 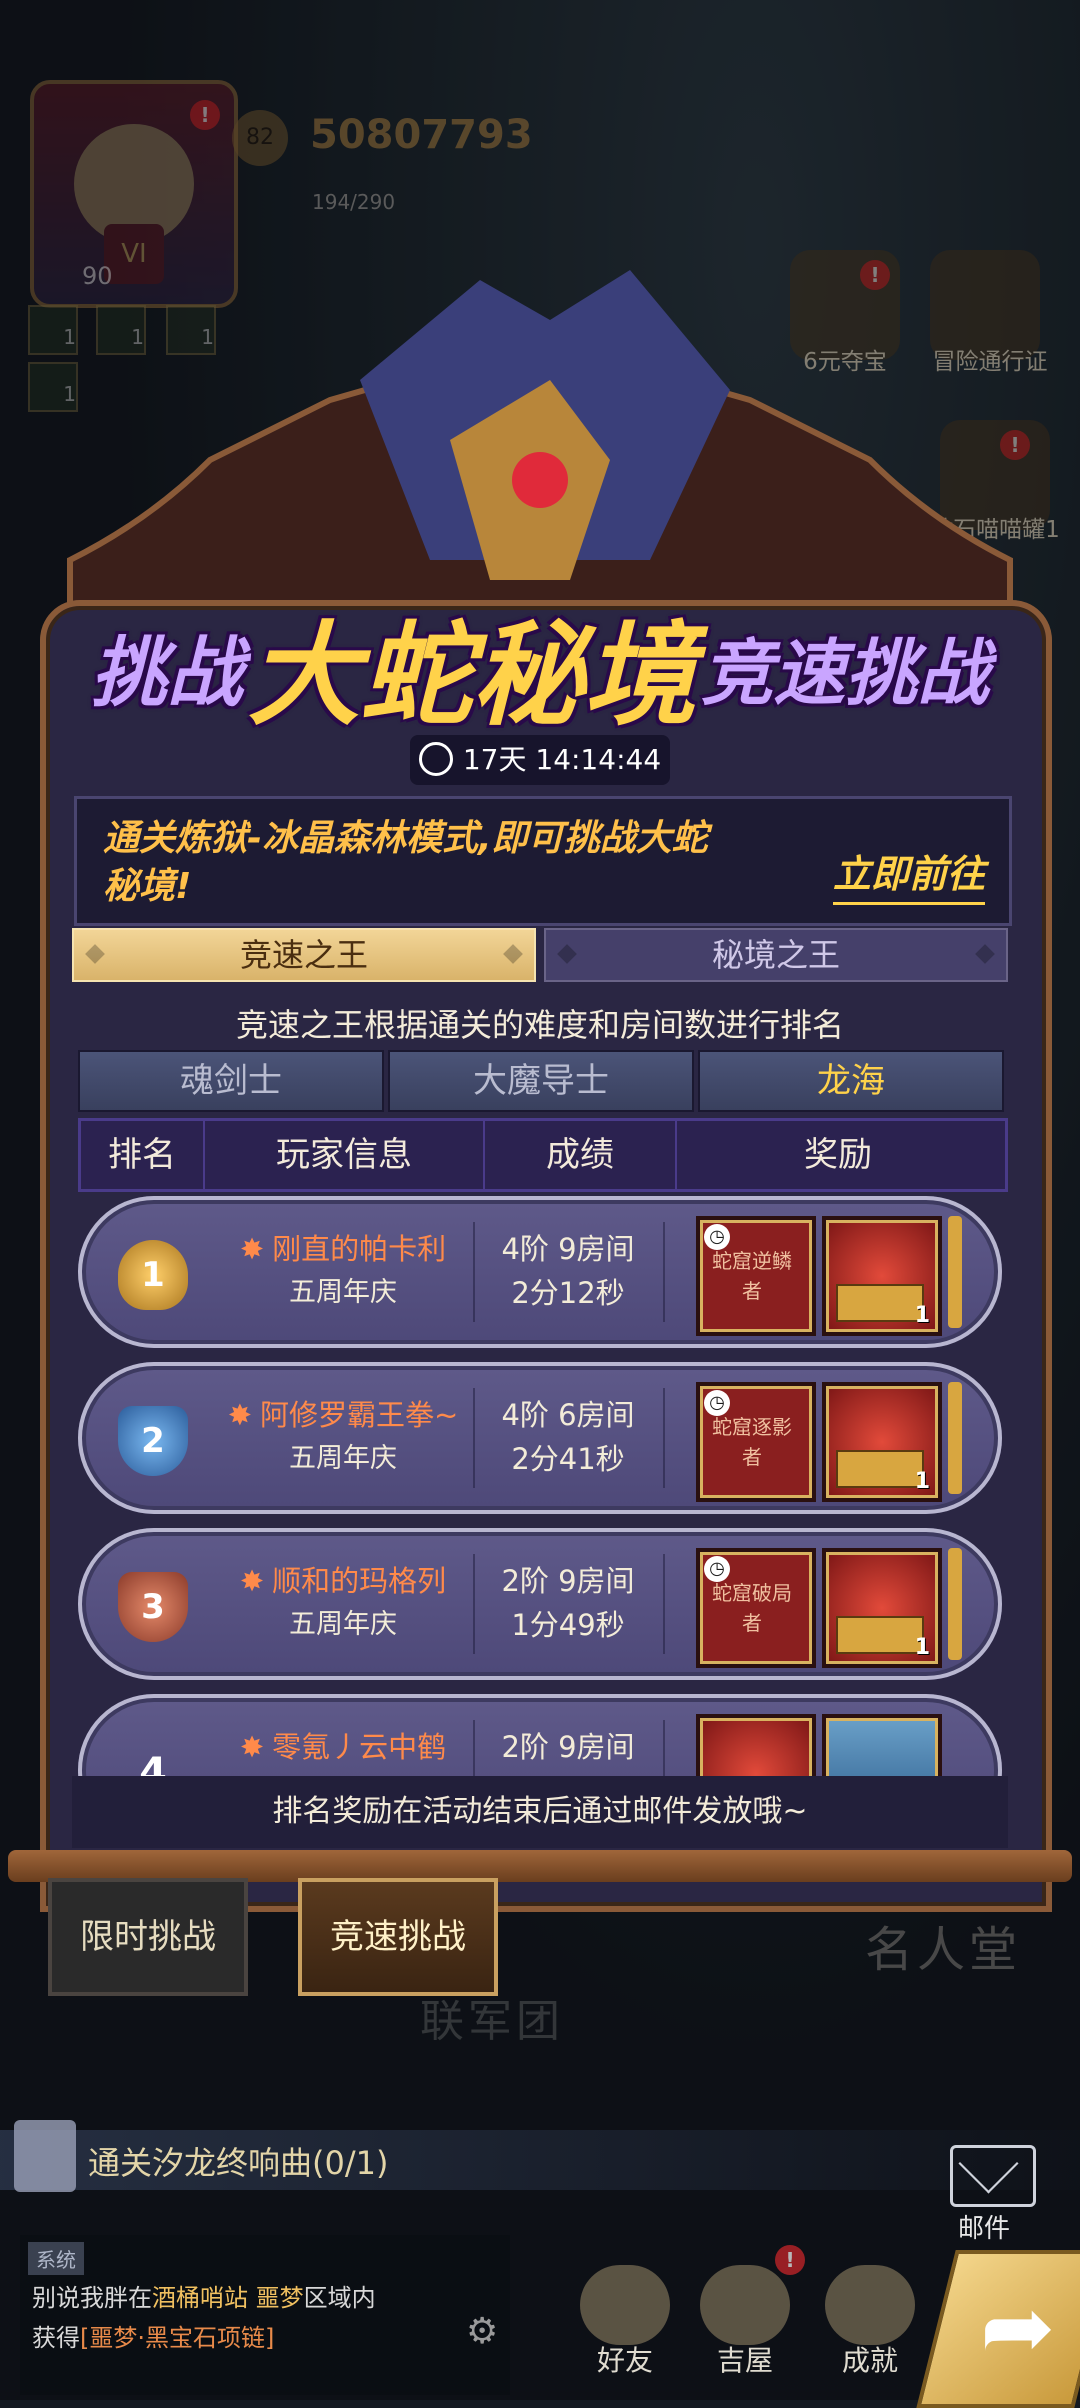 I want to click on reward-chest-item, so click(x=756, y=1745).